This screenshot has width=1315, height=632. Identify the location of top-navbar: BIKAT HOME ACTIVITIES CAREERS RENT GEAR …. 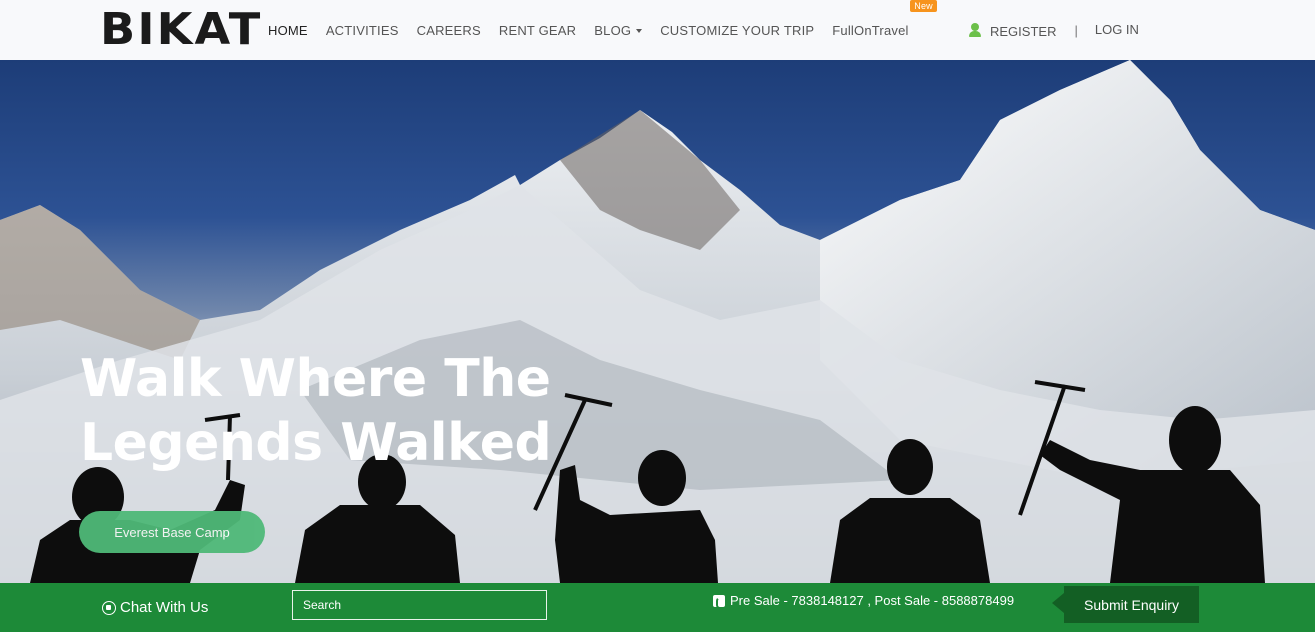
(657, 30).